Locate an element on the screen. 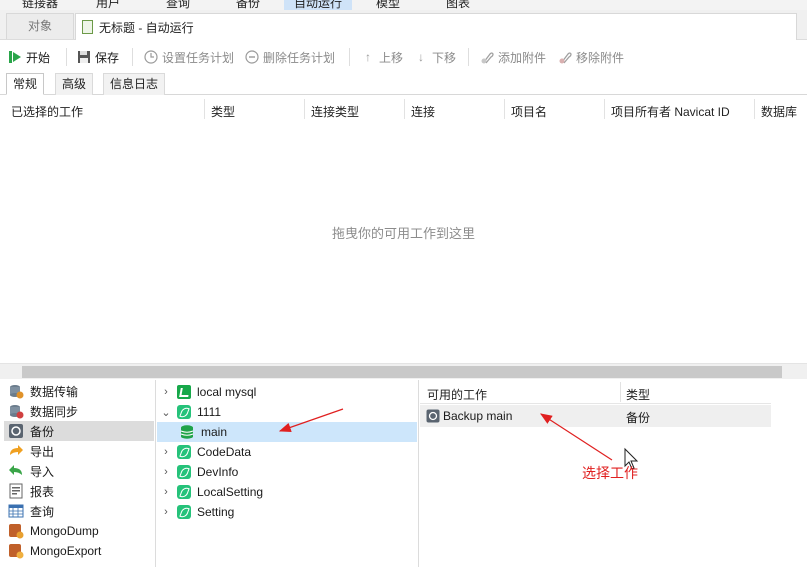 This screenshot has height=567, width=807. menu-item-user: 用户 is located at coordinates (108, 5).